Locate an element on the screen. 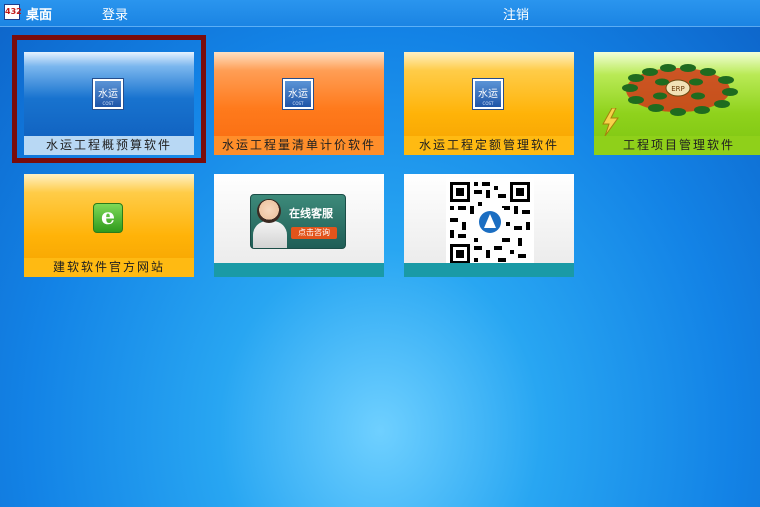 Image resolution: width=760 pixels, height=507 pixels. lightning-icon is located at coordinates (610, 122).